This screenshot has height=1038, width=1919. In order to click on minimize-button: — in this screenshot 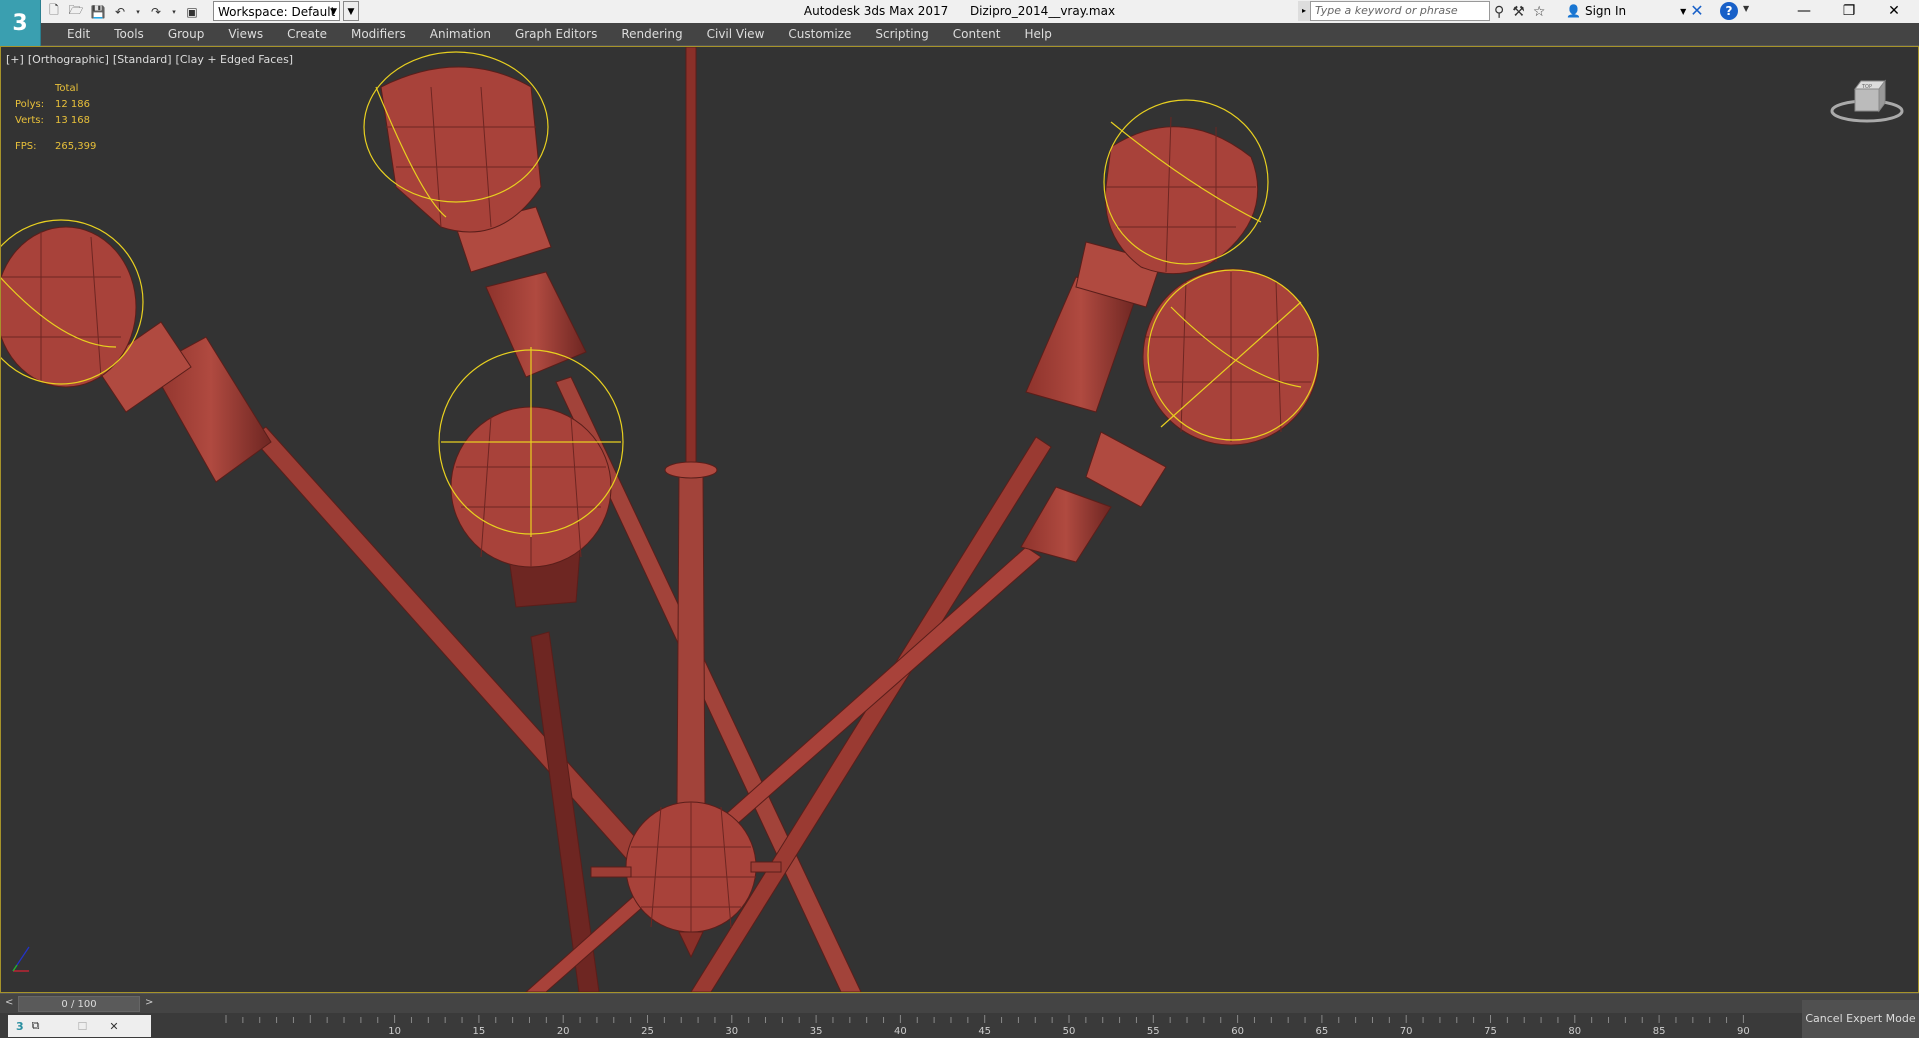, I will do `click(1804, 11)`.